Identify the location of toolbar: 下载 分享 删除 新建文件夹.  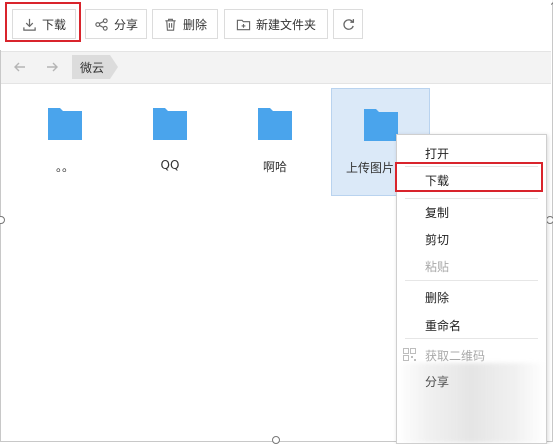
(275, 25).